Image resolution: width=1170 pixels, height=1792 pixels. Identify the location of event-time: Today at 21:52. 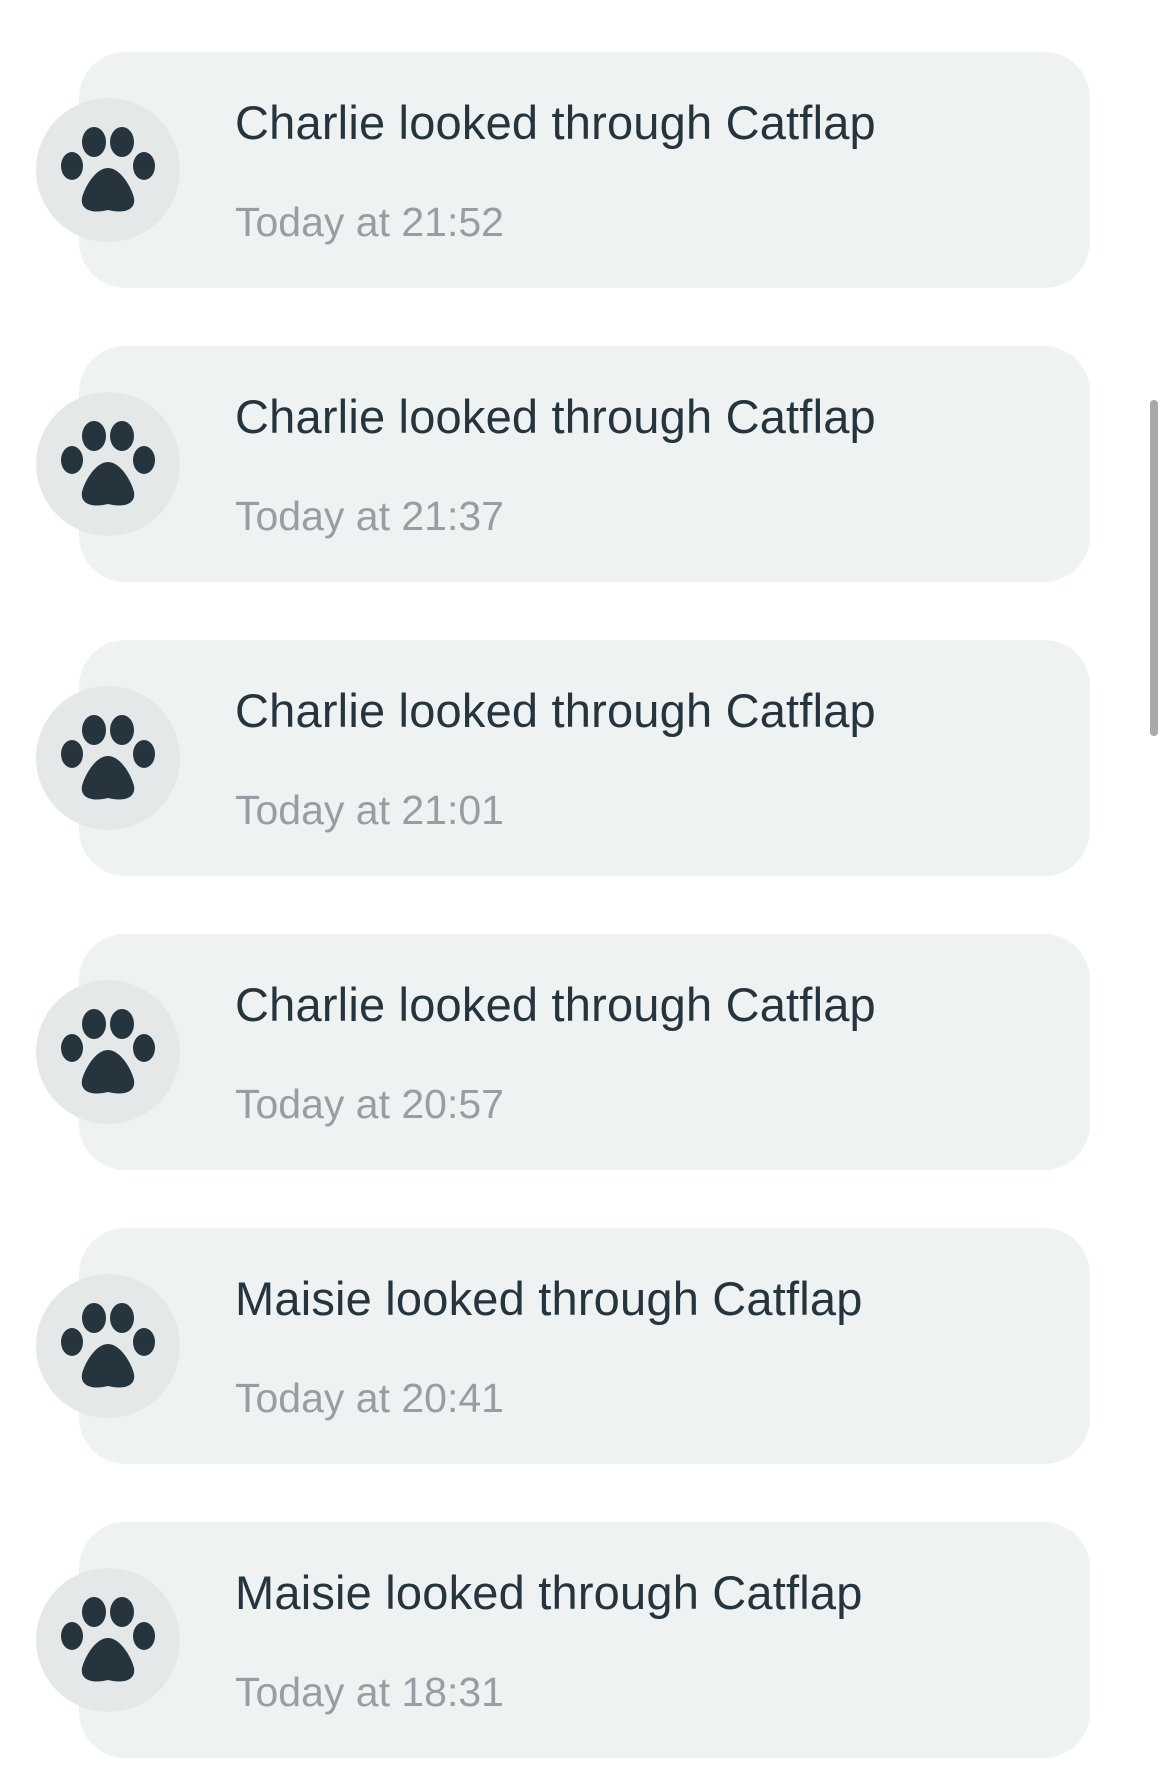
(369, 222).